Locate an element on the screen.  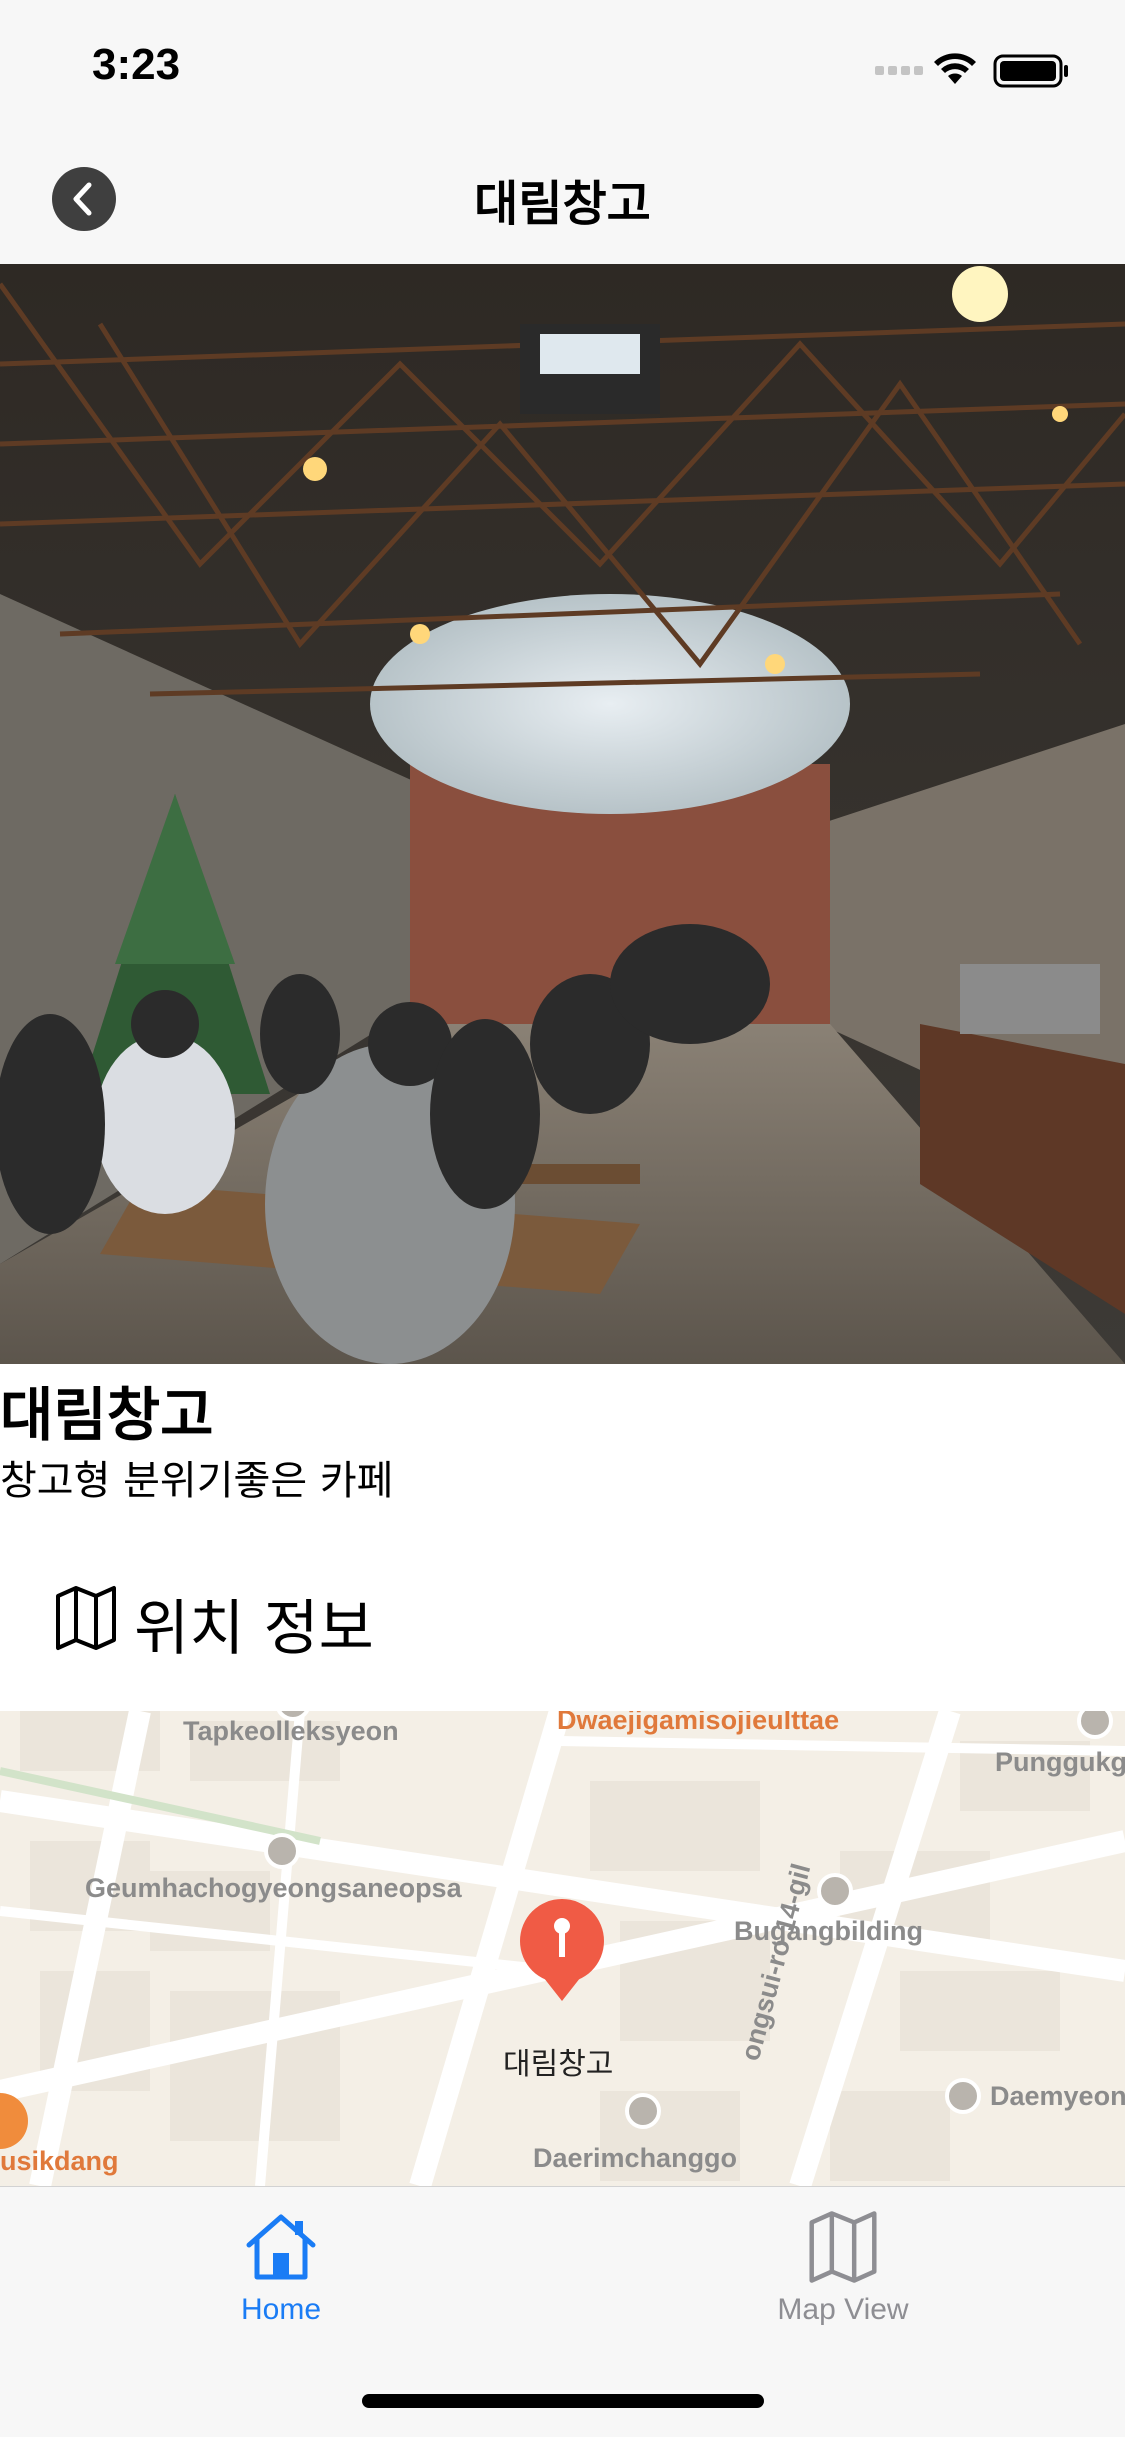
location-section-header: 위치 정보 is located at coordinates (354, 1622).